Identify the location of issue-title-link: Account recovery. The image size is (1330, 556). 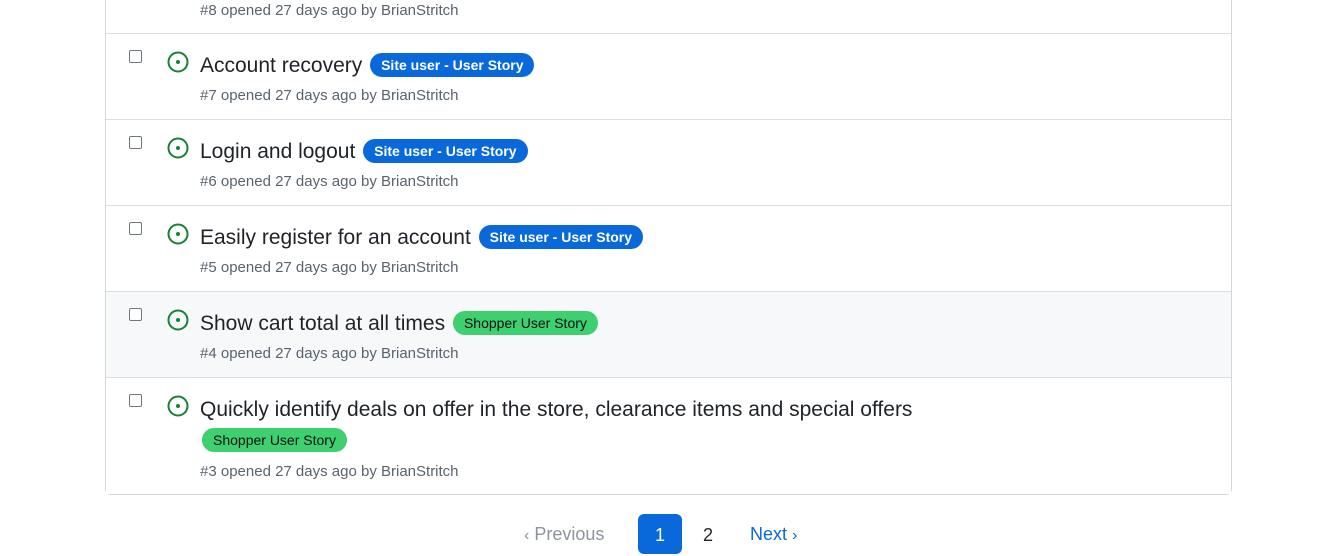
(281, 65).